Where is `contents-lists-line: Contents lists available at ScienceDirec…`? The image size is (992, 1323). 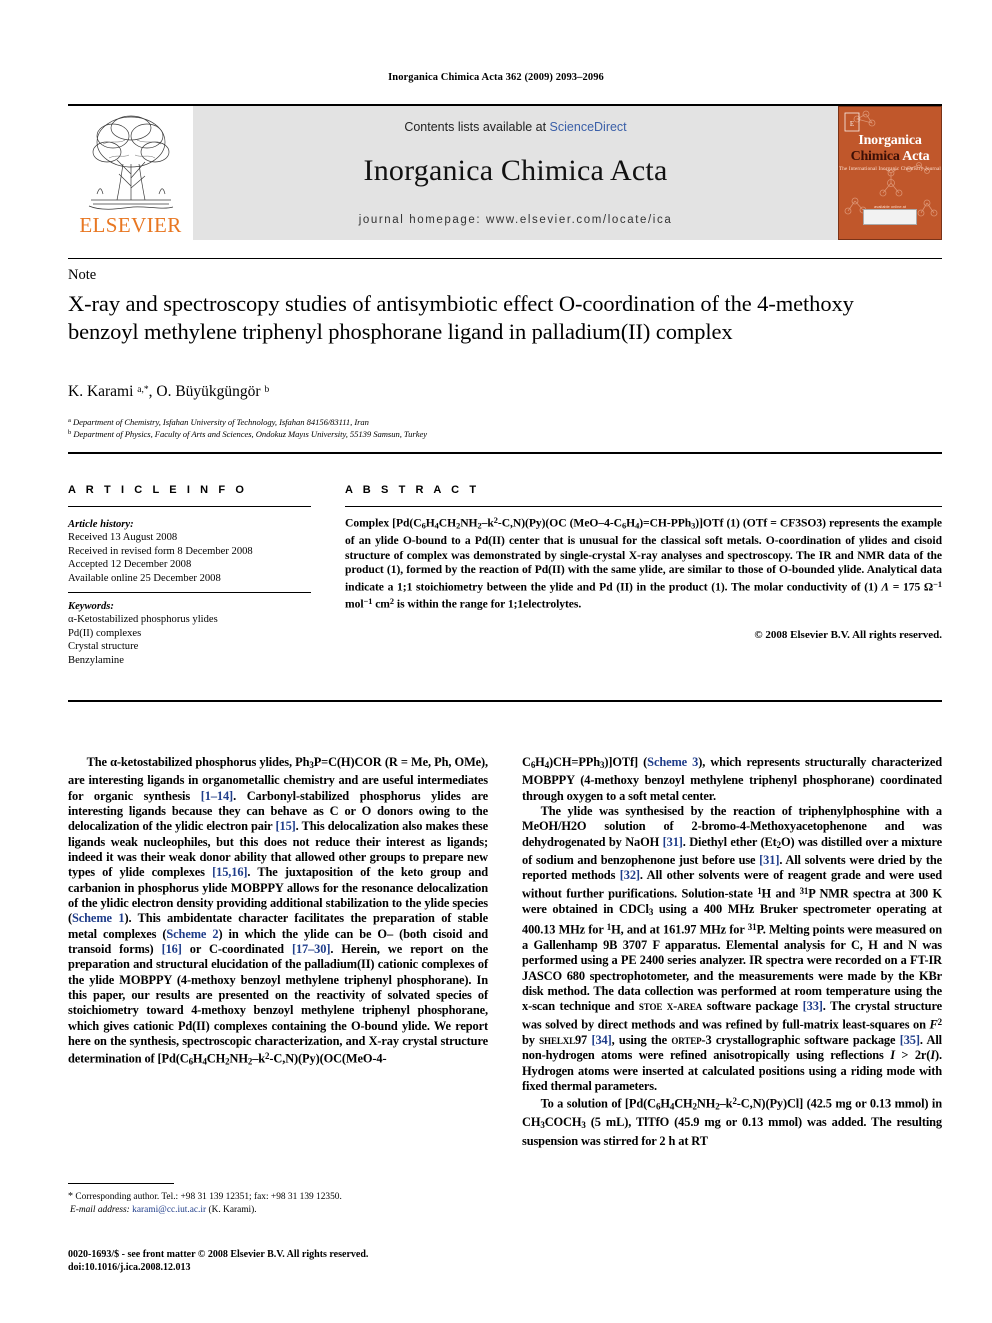
contents-lists-line: Contents lists available at ScienceDirec… is located at coordinates (515, 127).